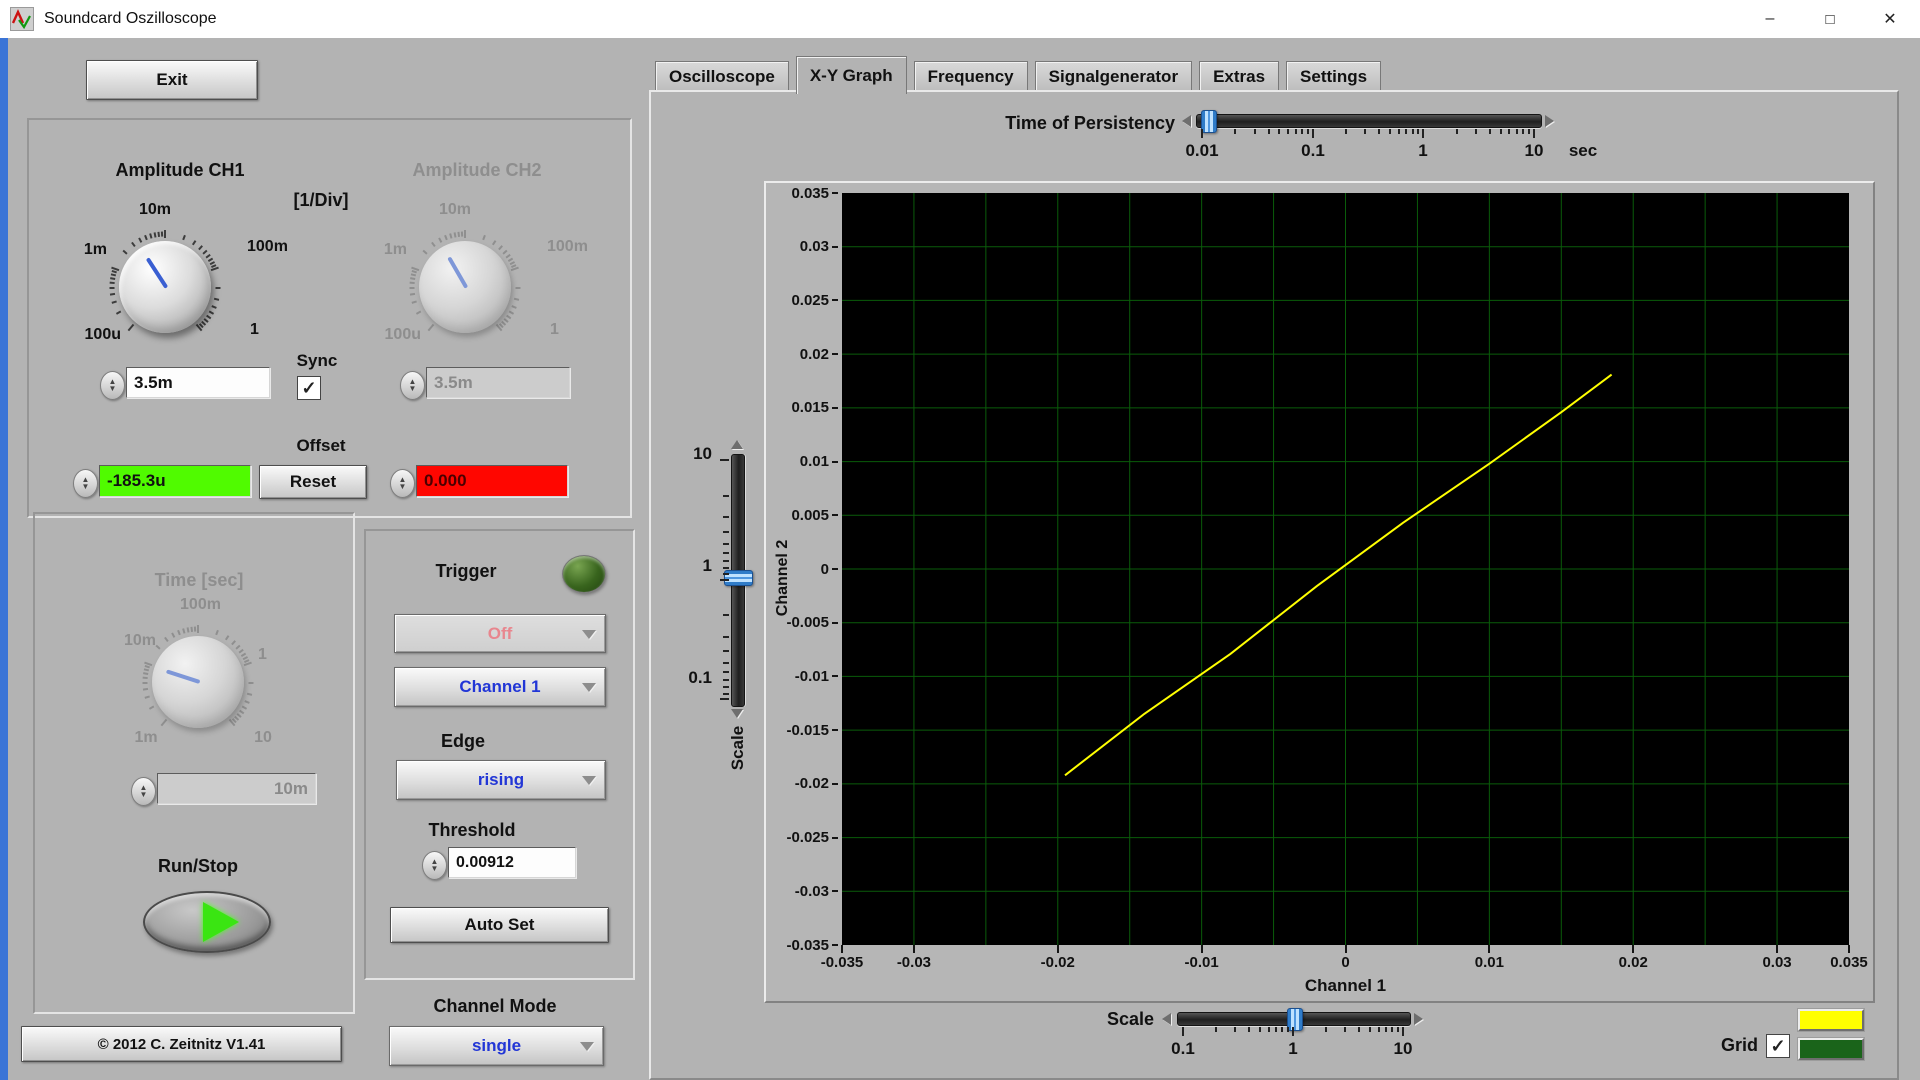 The width and height of the screenshot is (1920, 1080). What do you see at coordinates (175, 481) in the screenshot?
I see `offset-ch1-value: -185.3u` at bounding box center [175, 481].